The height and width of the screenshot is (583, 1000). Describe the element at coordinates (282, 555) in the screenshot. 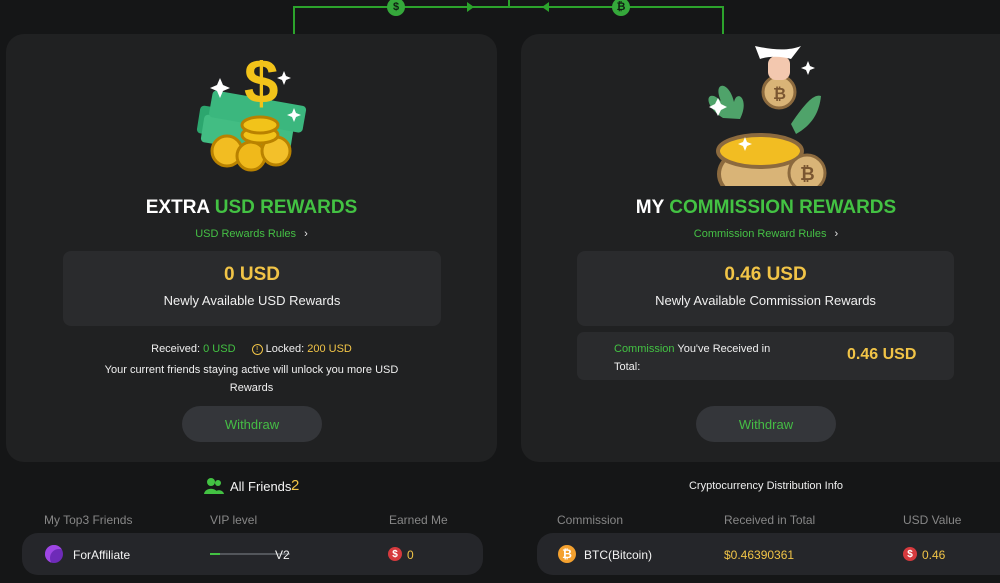

I see `vip-level-value: V2` at that location.